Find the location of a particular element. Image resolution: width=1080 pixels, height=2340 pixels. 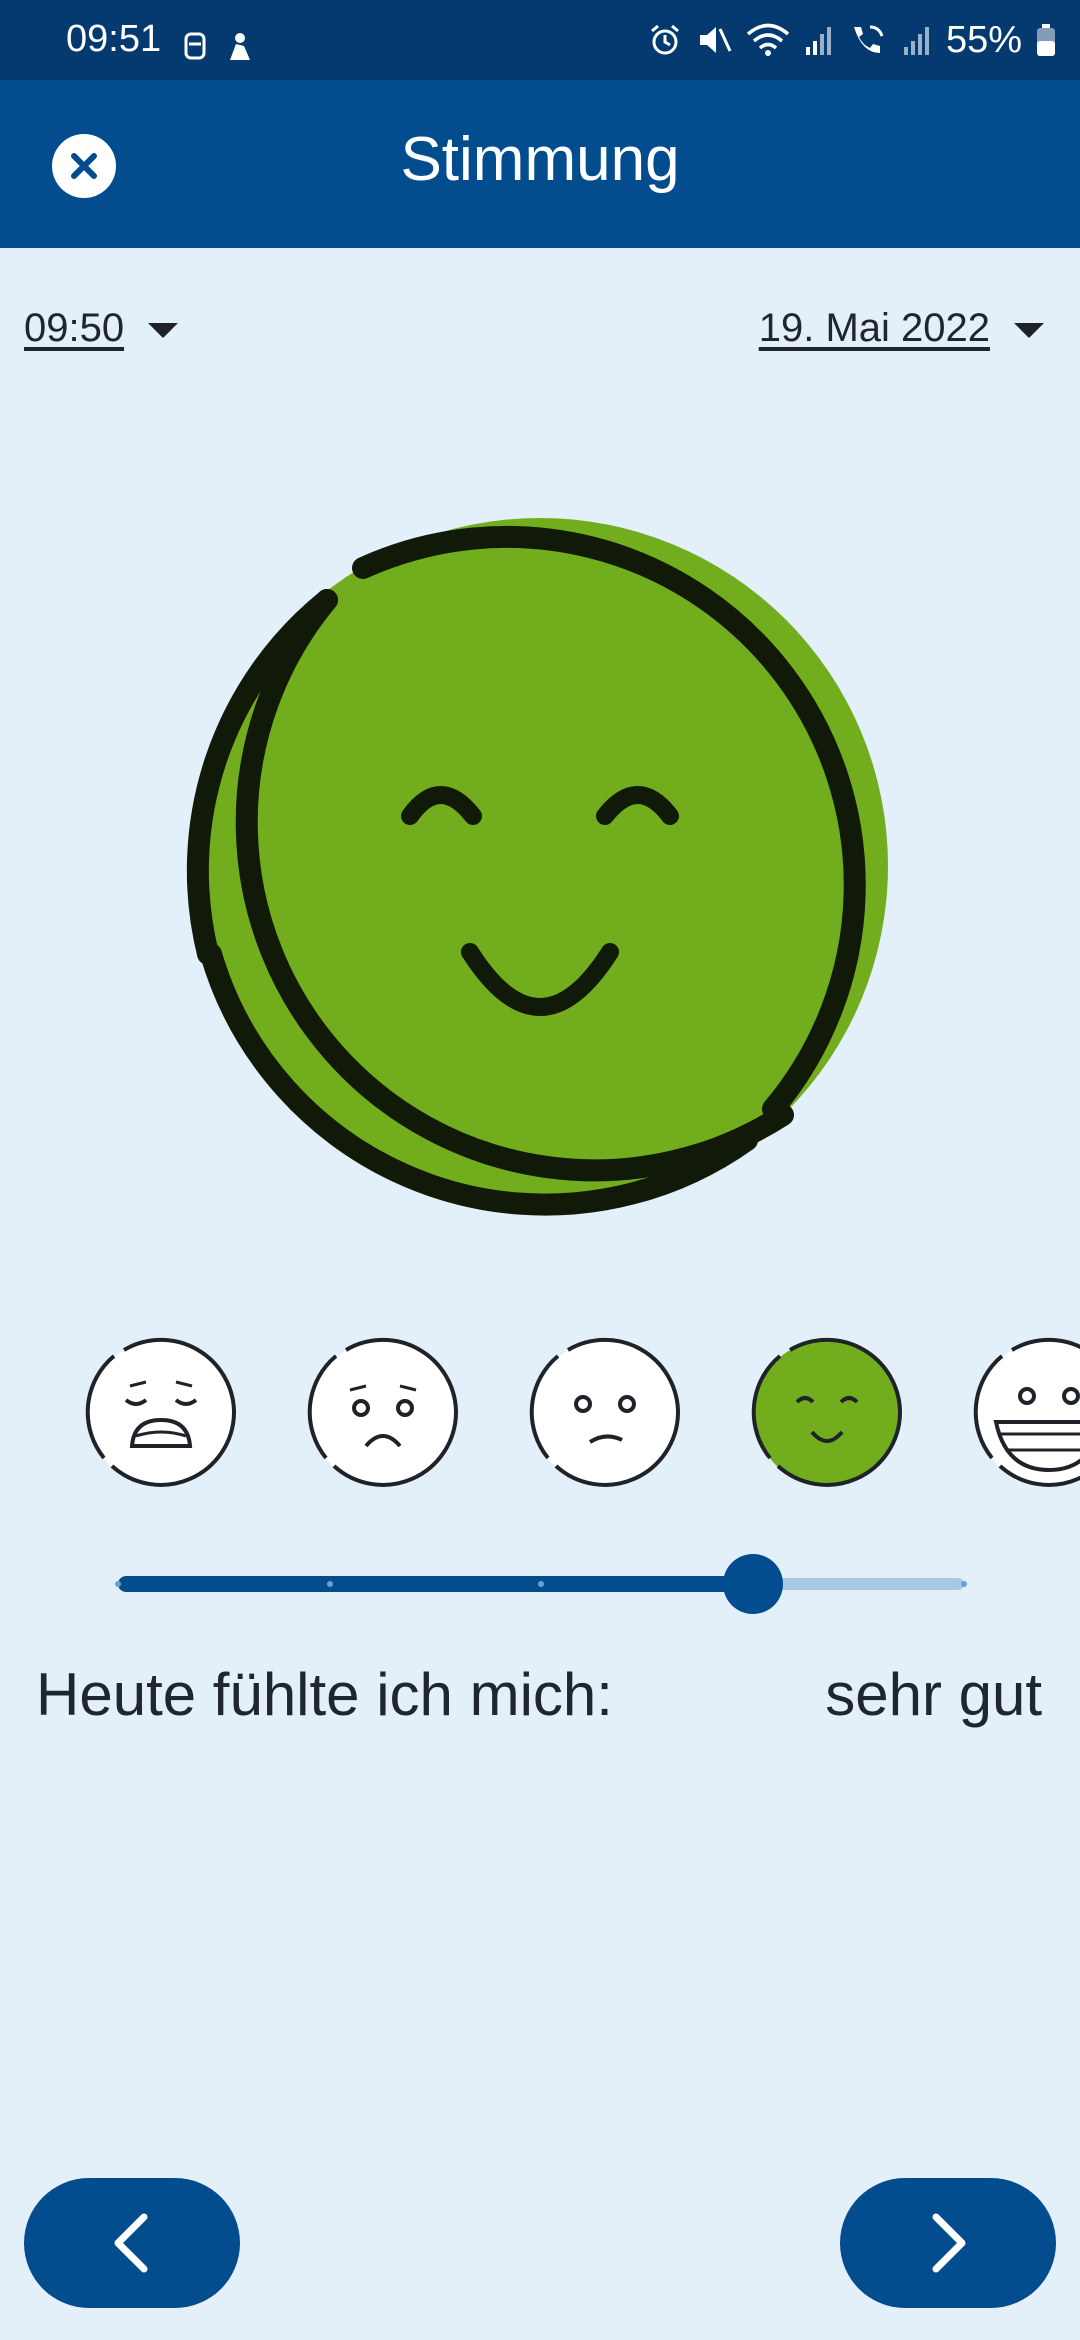

status-bar: 09:51 55% is located at coordinates (540, 40).